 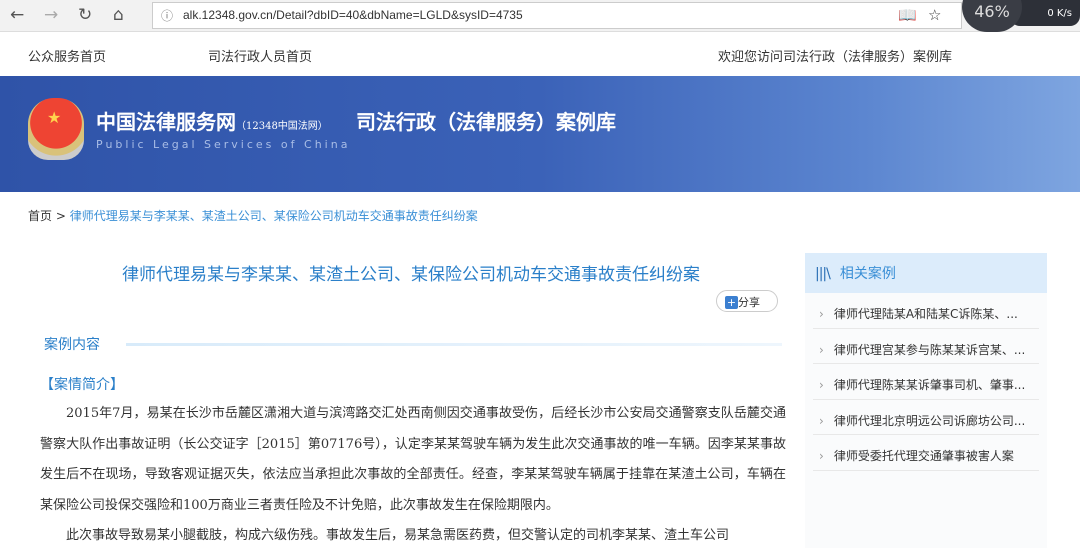 I want to click on reading-view-icon: 📖, so click(x=907, y=15).